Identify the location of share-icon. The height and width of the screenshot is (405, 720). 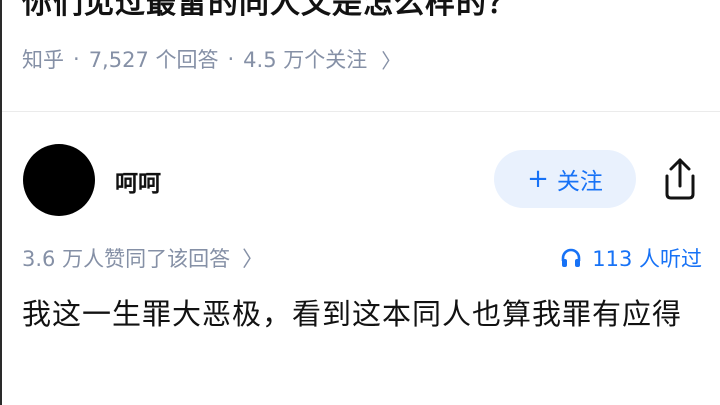
(680, 179).